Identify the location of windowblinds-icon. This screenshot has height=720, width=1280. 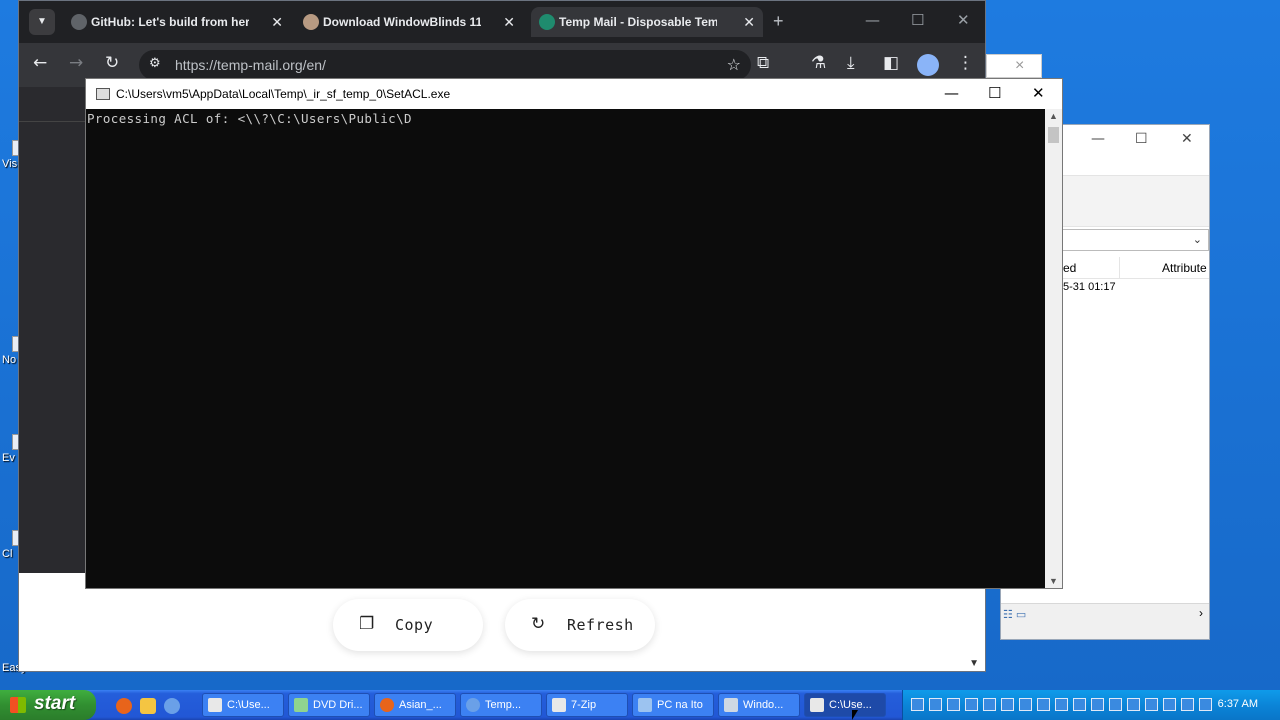
(311, 22).